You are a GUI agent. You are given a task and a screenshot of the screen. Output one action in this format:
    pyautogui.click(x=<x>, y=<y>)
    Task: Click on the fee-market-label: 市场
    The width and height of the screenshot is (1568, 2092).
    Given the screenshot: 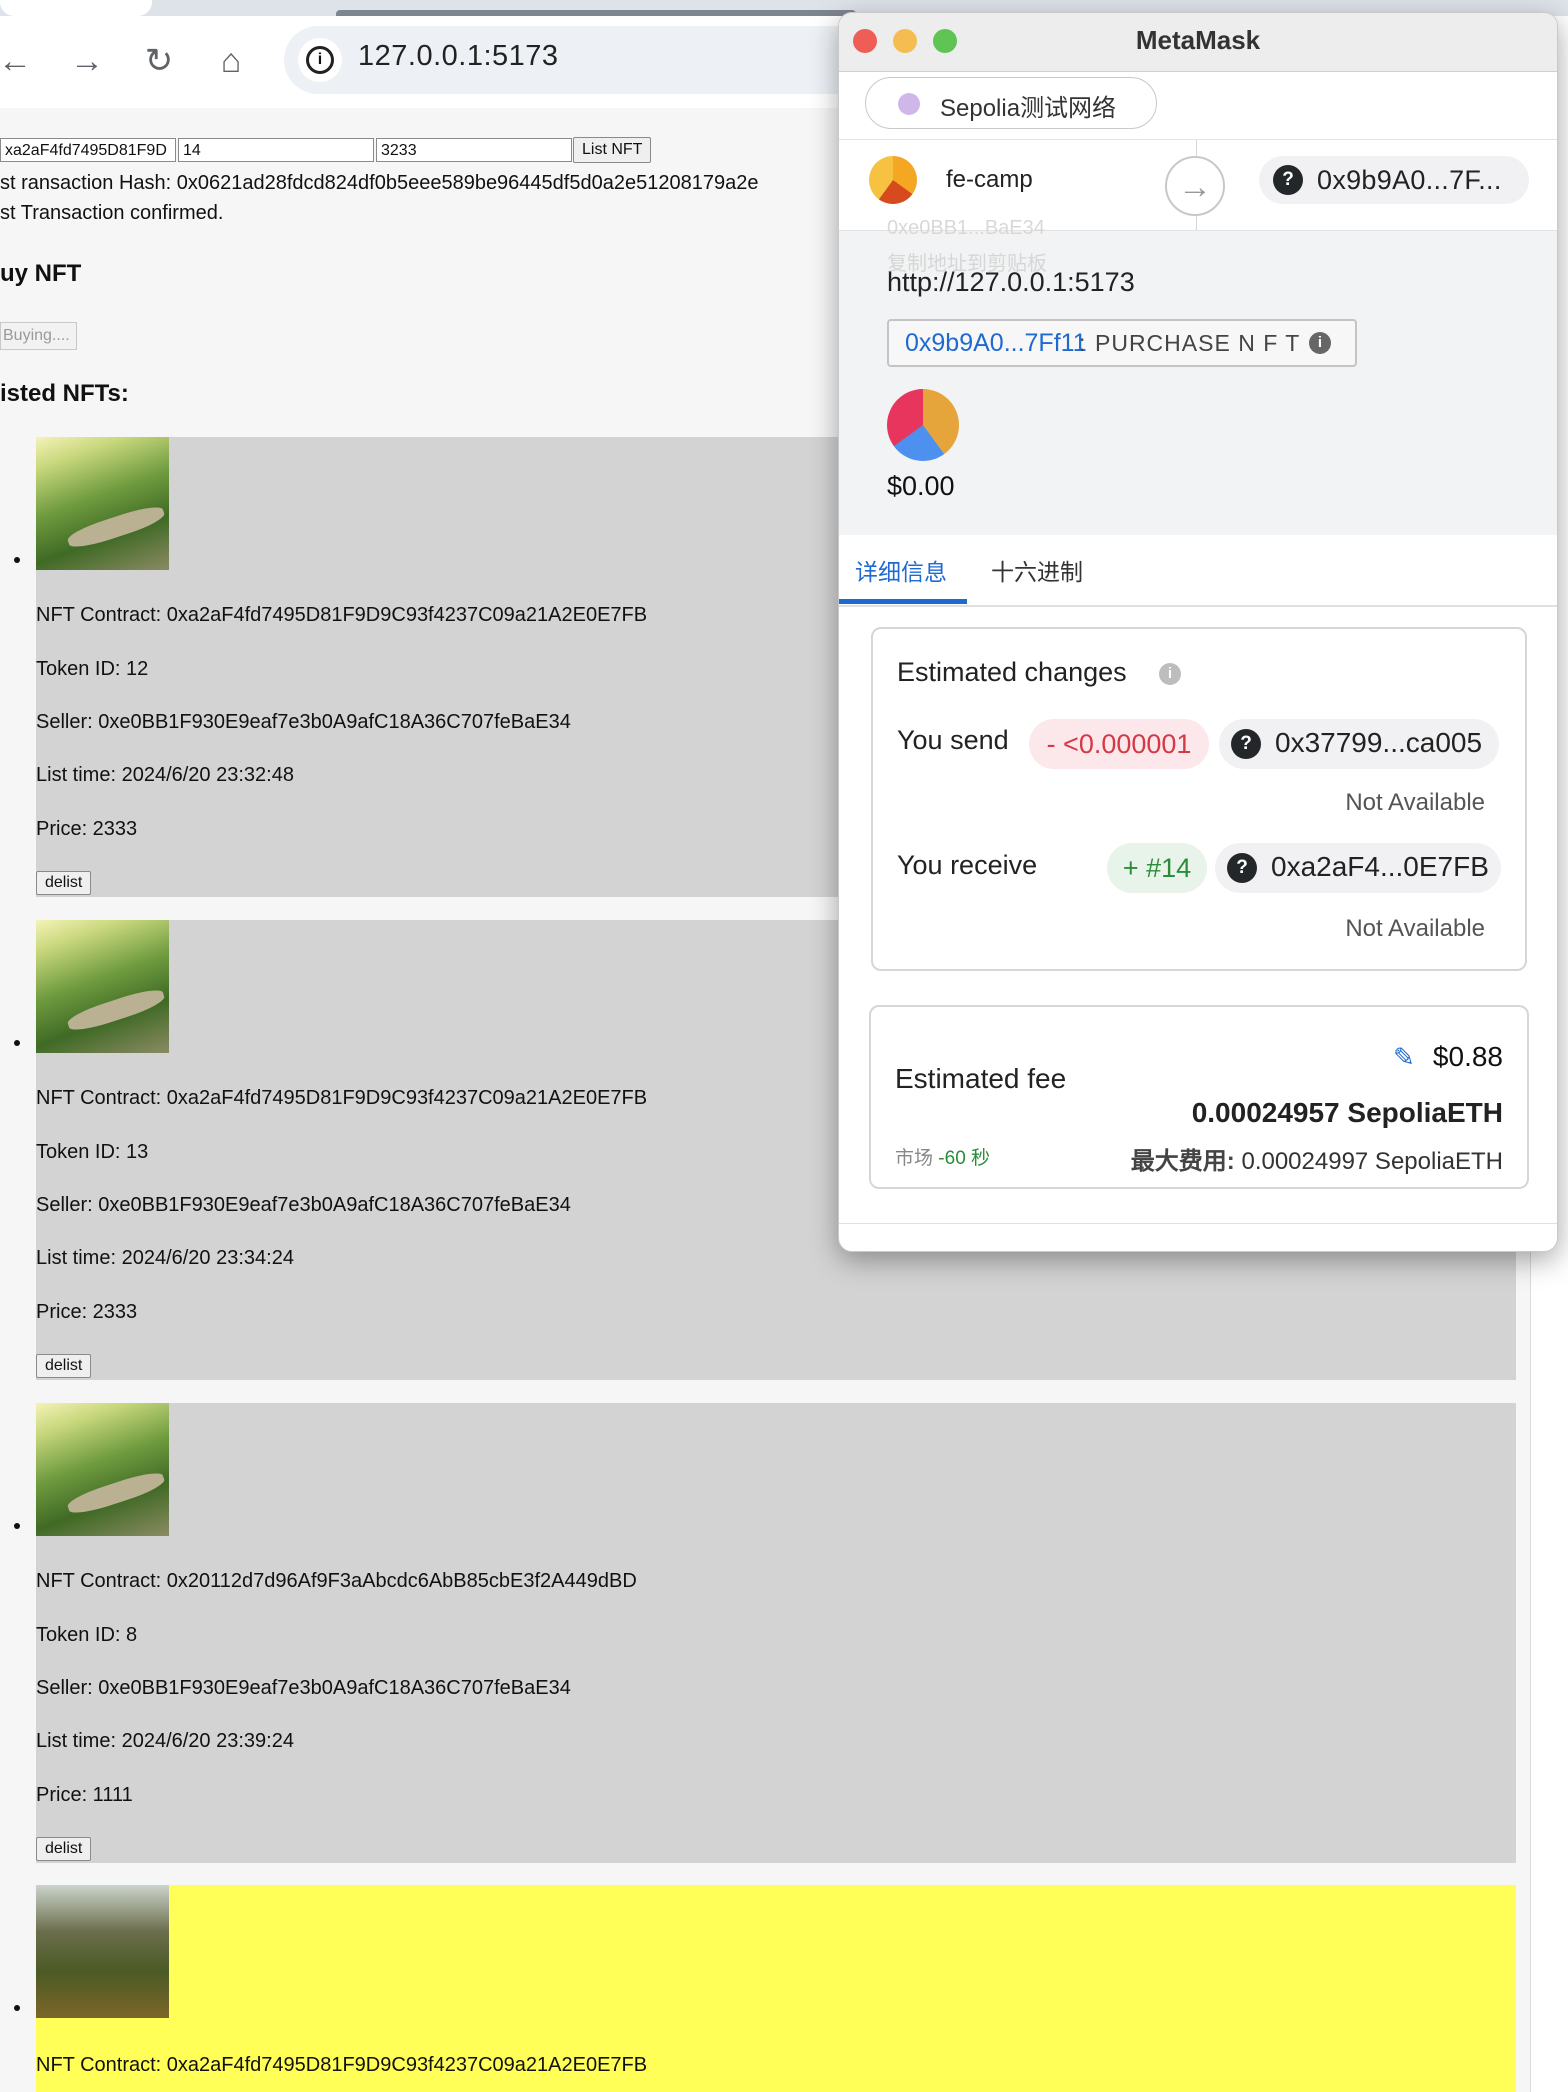 What is the action you would take?
    pyautogui.click(x=914, y=1158)
    